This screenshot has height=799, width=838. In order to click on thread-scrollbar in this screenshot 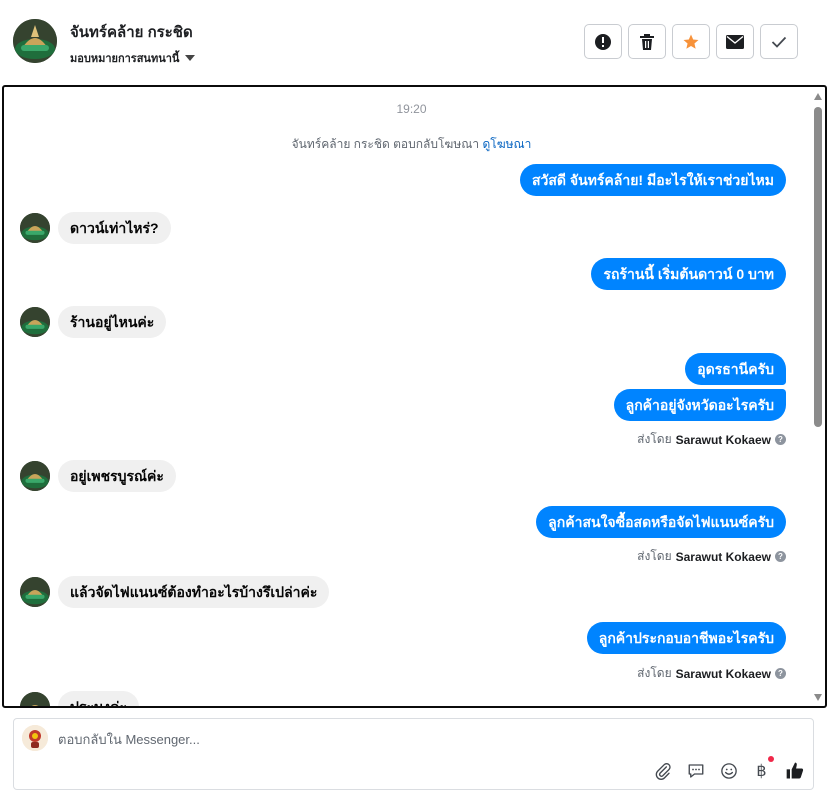, I will do `click(818, 397)`.